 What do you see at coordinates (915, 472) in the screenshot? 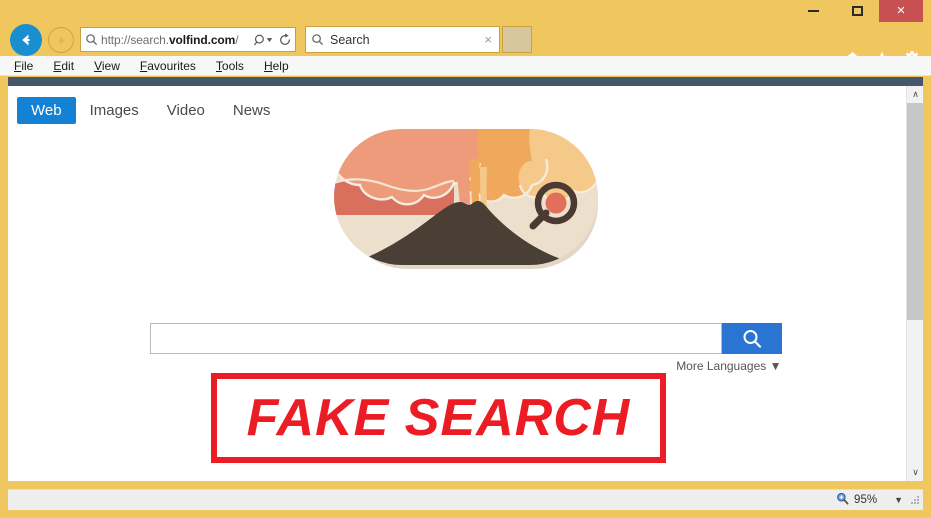
I see `scroll-down-arrow-icon: ∨` at bounding box center [915, 472].